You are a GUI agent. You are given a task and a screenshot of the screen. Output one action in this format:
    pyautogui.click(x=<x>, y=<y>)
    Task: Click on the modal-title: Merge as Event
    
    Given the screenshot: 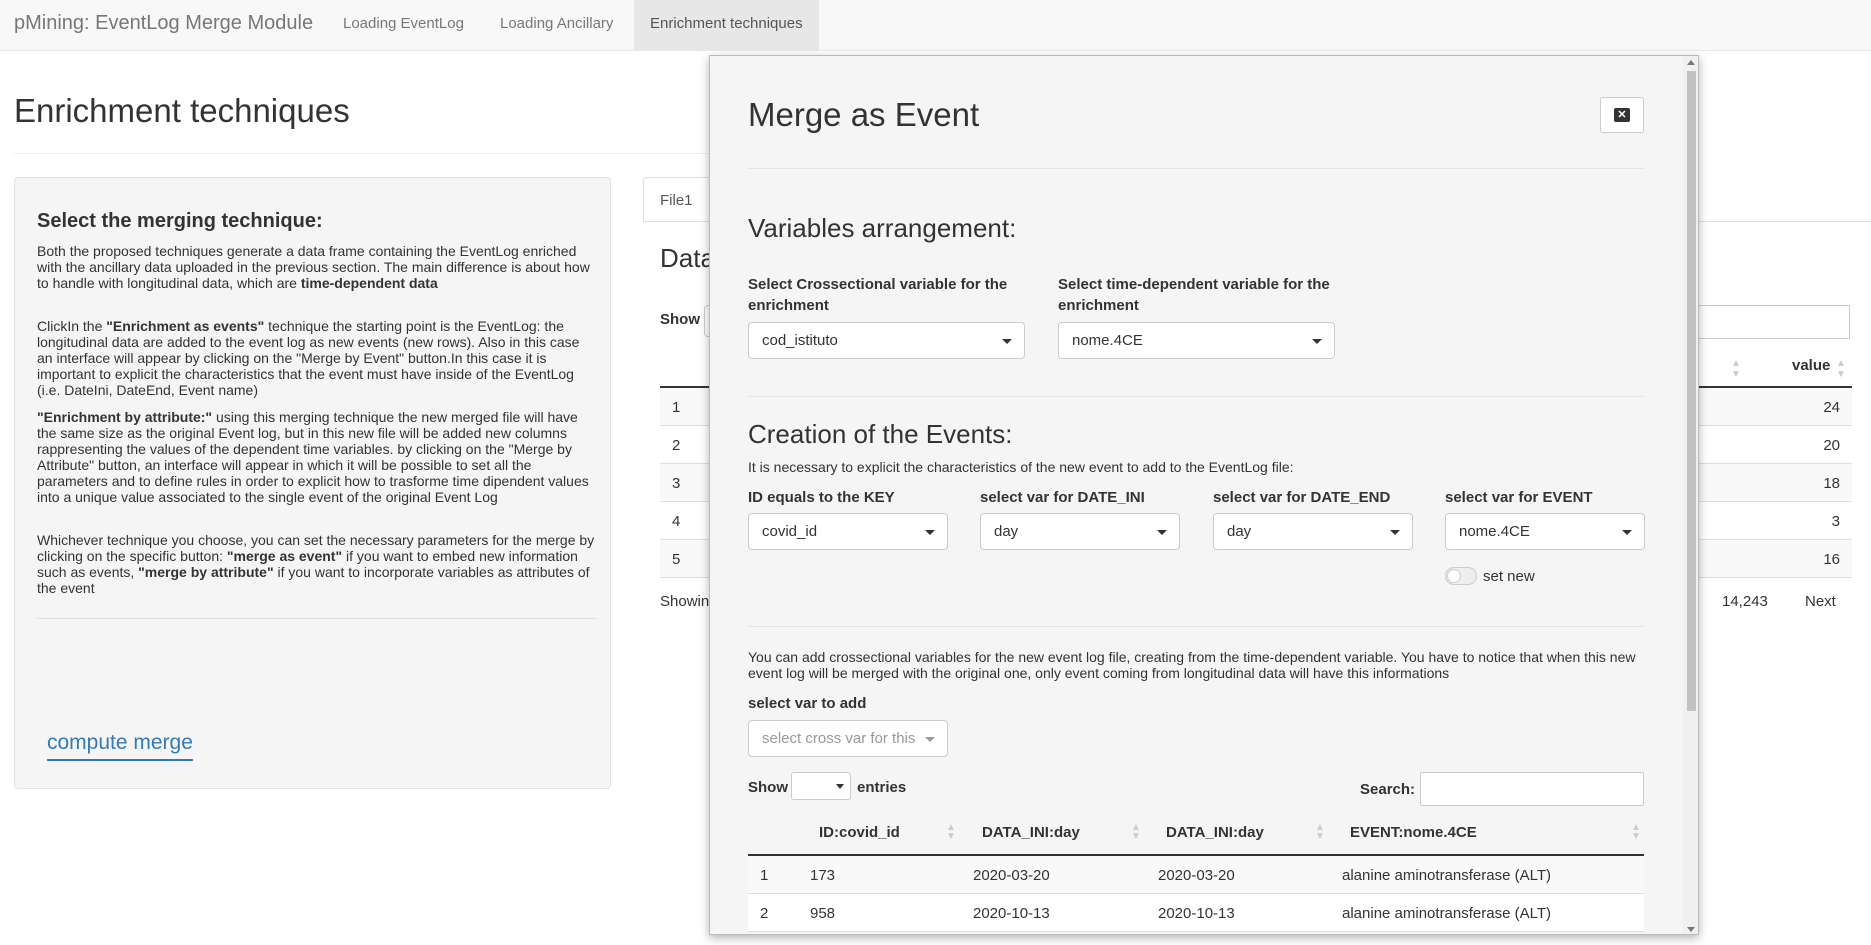 What is the action you would take?
    pyautogui.click(x=864, y=114)
    